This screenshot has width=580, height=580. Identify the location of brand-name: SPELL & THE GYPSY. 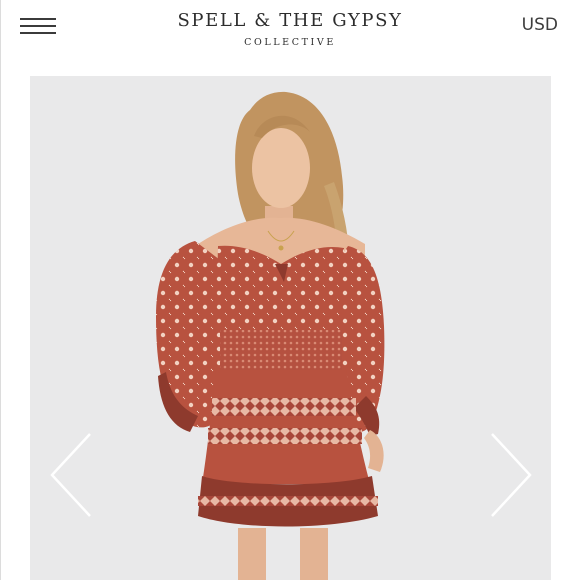
(290, 20).